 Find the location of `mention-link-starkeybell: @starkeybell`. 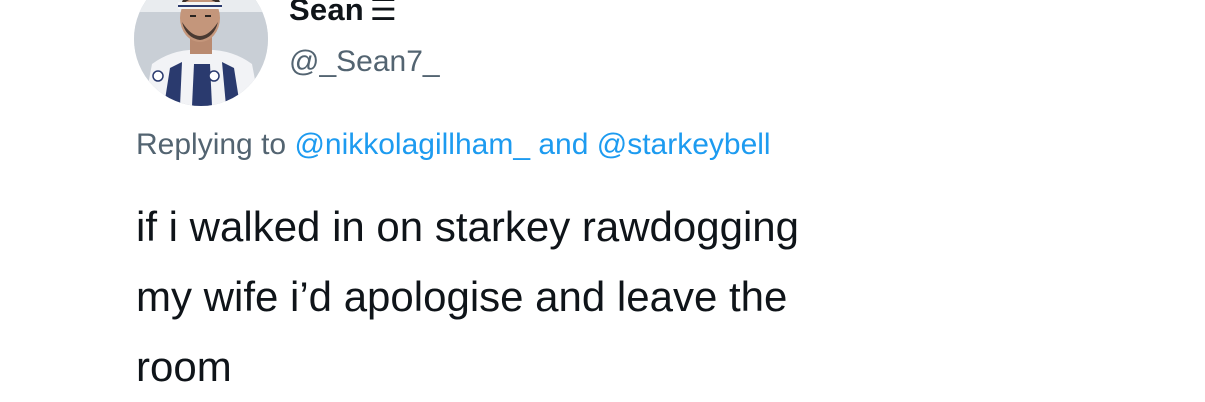

mention-link-starkeybell: @starkeybell is located at coordinates (684, 144).